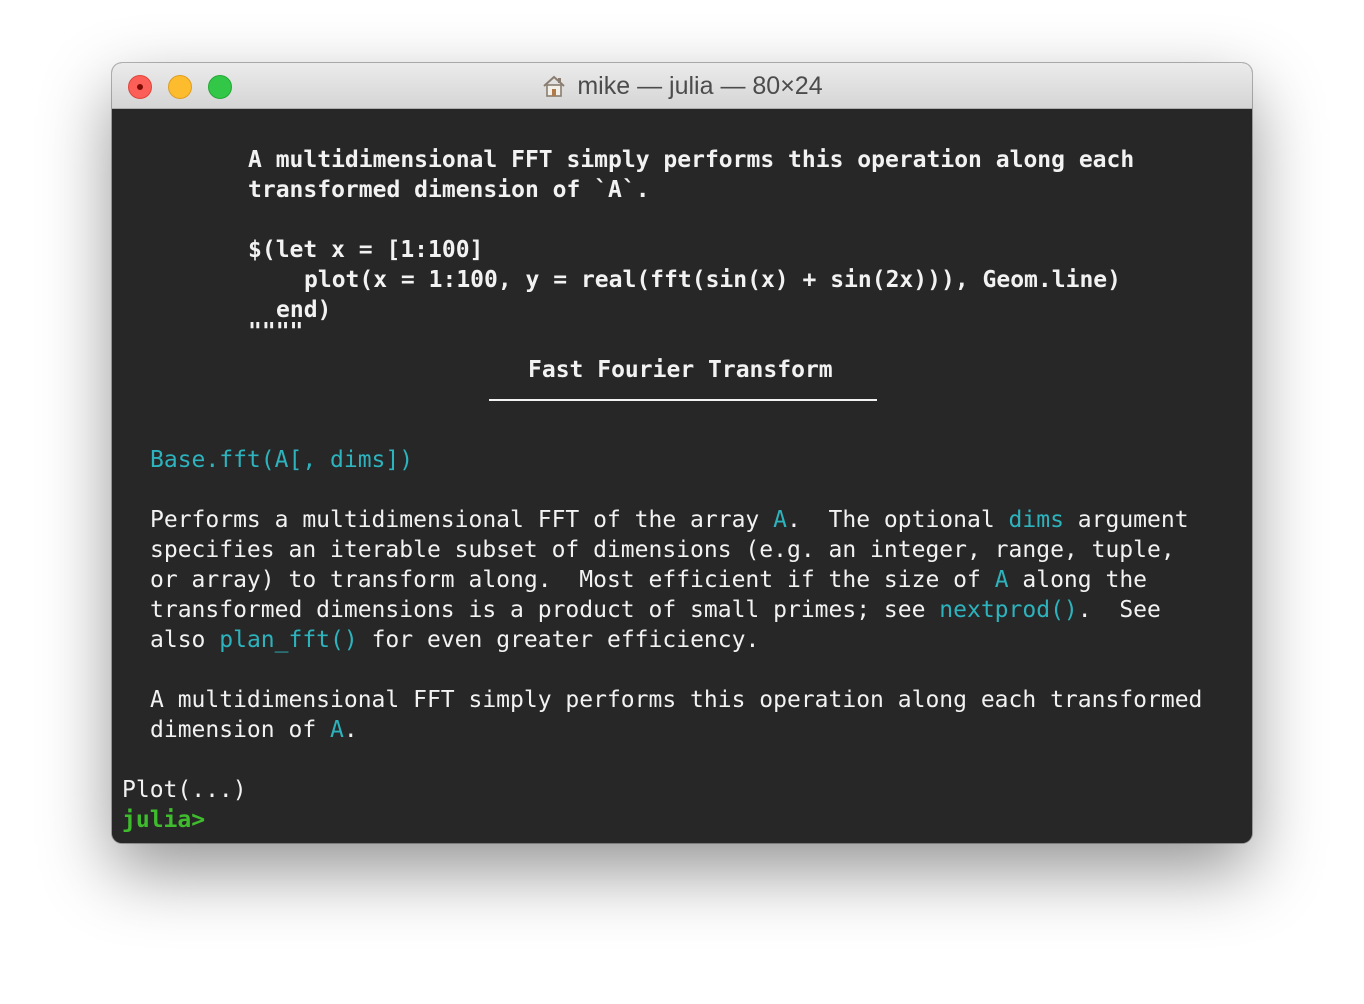 This screenshot has width=1364, height=1004. I want to click on heading-underline, so click(683, 400).